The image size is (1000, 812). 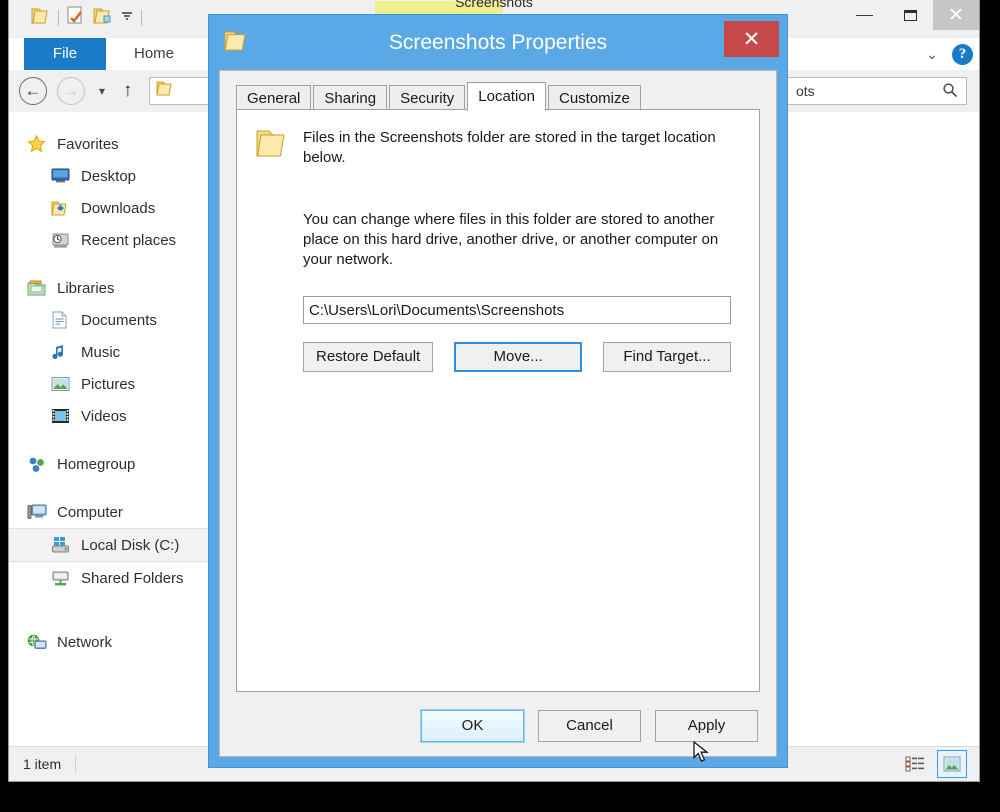 I want to click on search-input: ots, so click(x=877, y=91).